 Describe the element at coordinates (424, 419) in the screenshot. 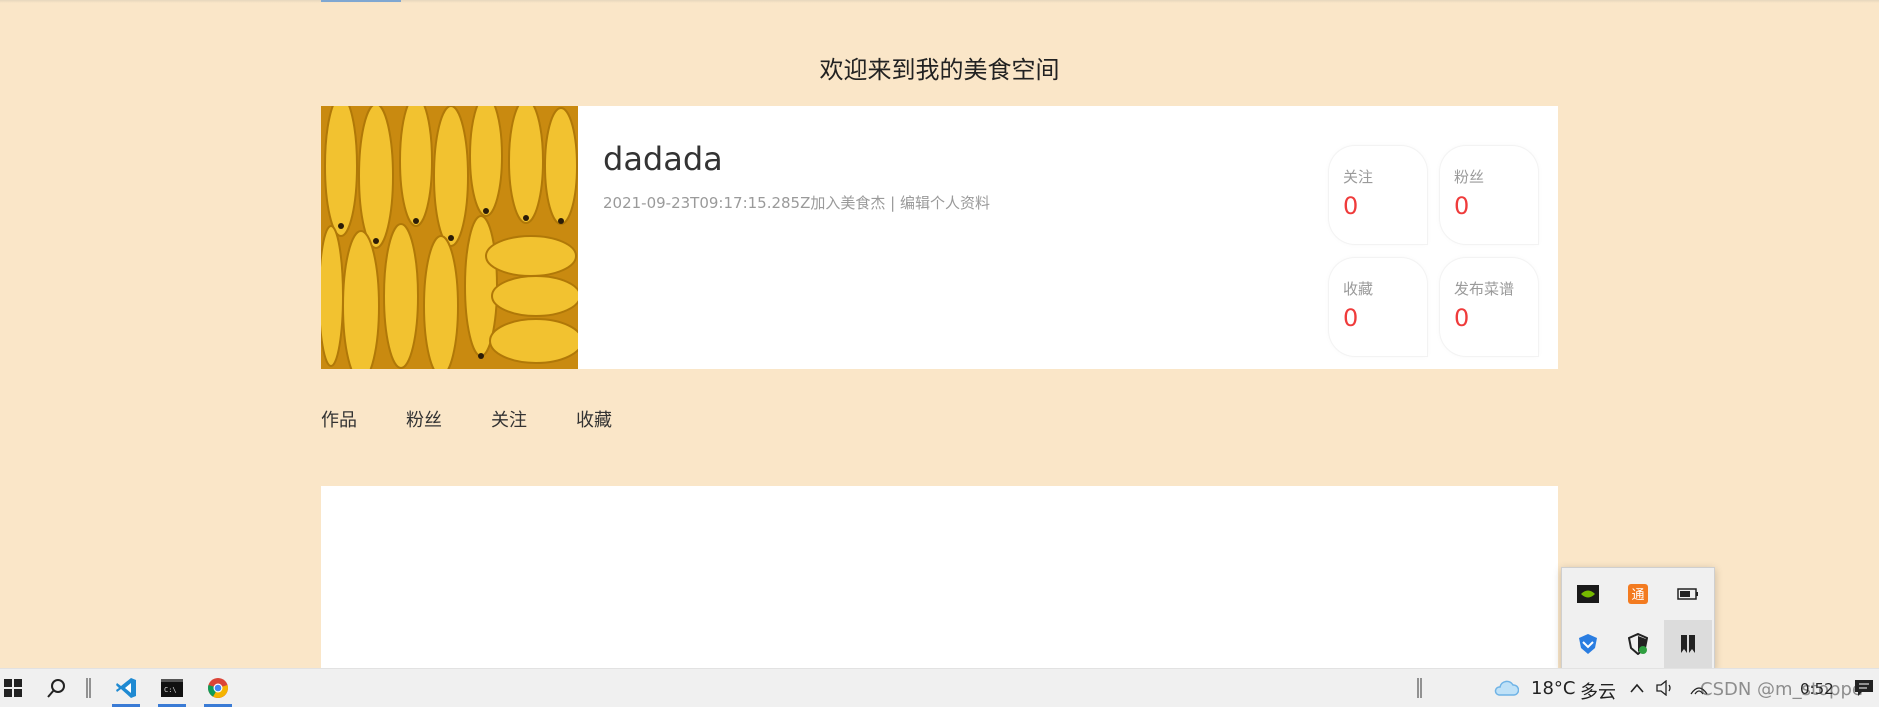

I see `tab-fans: 粉丝` at that location.